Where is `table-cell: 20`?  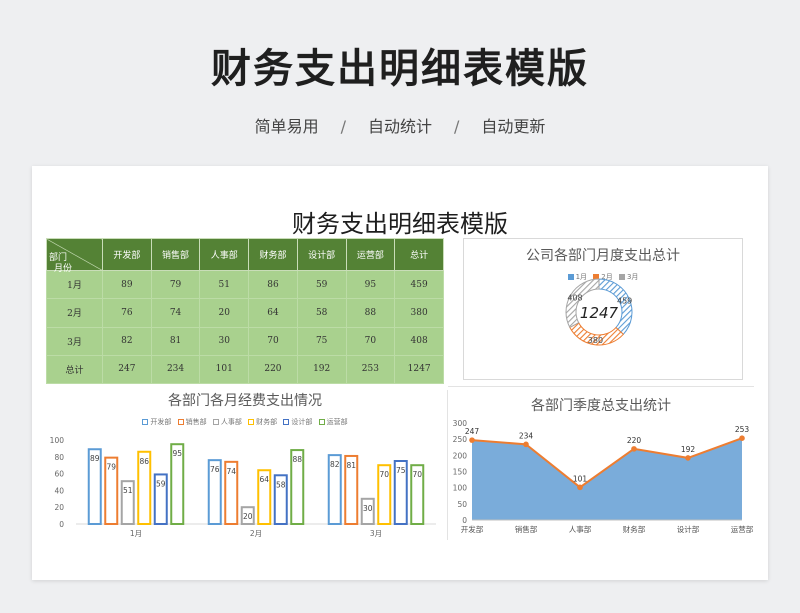
table-cell: 20 is located at coordinates (224, 313).